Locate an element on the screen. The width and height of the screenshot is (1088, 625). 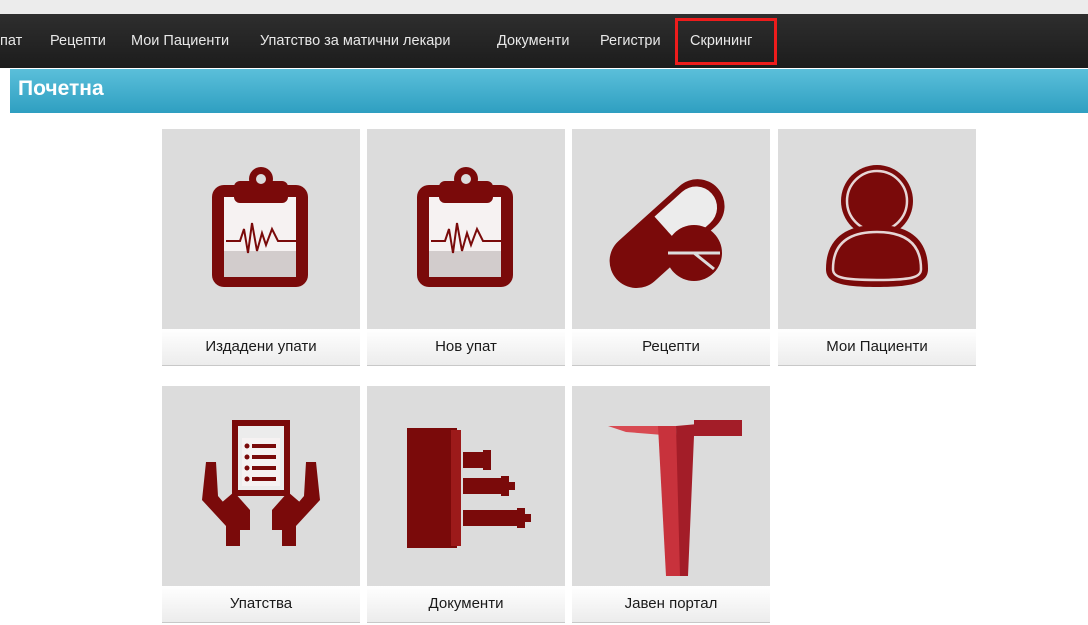
tile-nov-upat: Нов упат is located at coordinates (466, 248).